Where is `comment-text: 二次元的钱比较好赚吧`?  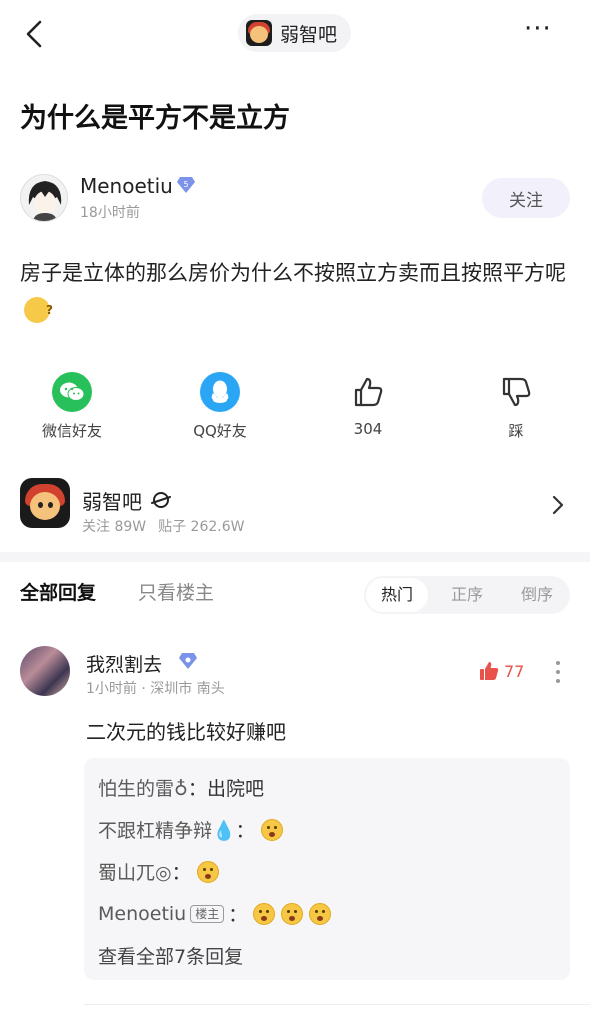
comment-text: 二次元的钱比较好赚吧 is located at coordinates (186, 732).